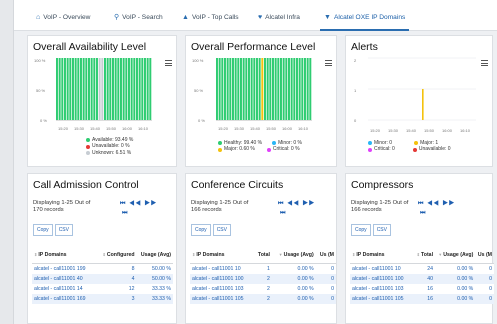  Describe the element at coordinates (199, 90) in the screenshot. I see `y-tick: 50 %` at that location.